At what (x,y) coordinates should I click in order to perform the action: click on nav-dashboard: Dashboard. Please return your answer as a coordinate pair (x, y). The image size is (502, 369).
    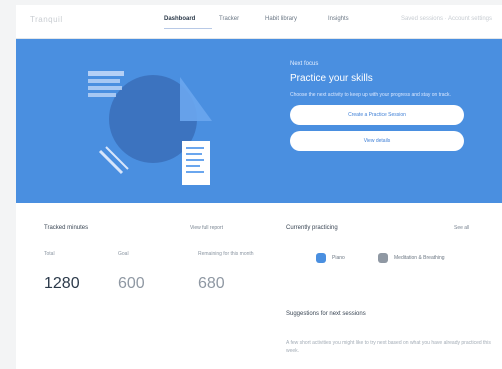
    Looking at the image, I should click on (179, 19).